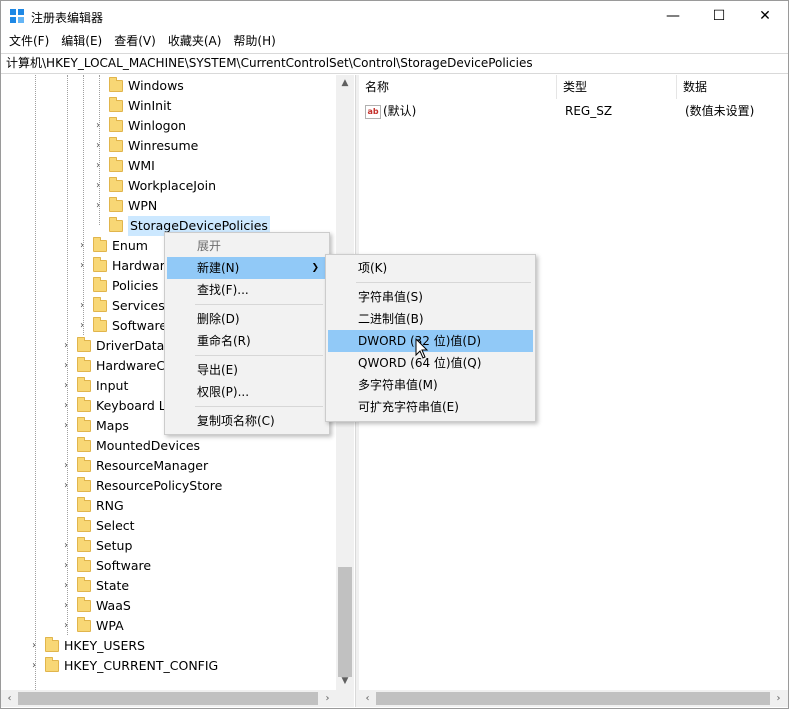 This screenshot has height=709, width=789. What do you see at coordinates (92, 626) in the screenshot?
I see `tree-item: › WPA` at bounding box center [92, 626].